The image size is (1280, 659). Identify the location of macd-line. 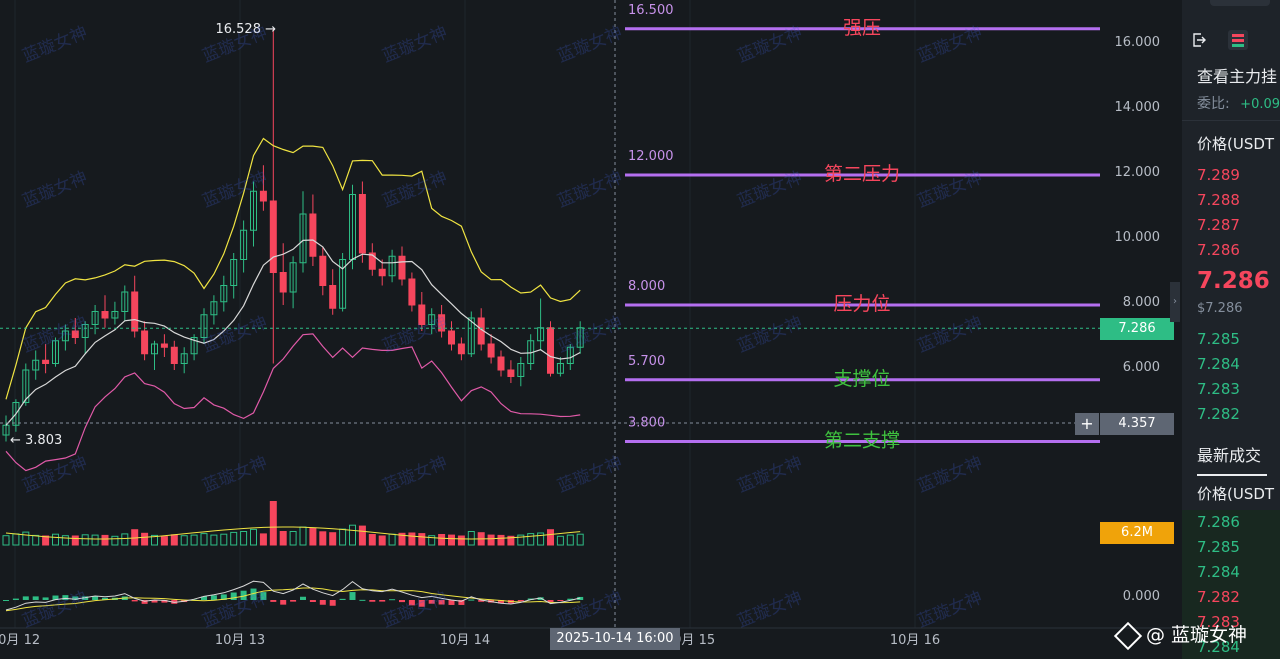
(293, 595).